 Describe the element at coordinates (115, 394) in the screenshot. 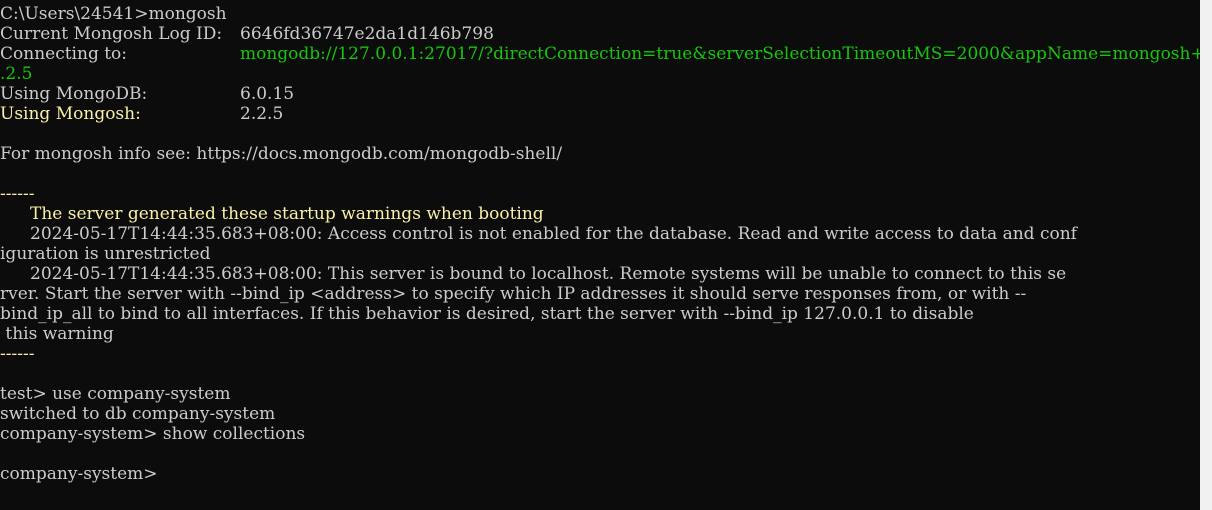

I see `command-use-db: test> use company-system` at that location.